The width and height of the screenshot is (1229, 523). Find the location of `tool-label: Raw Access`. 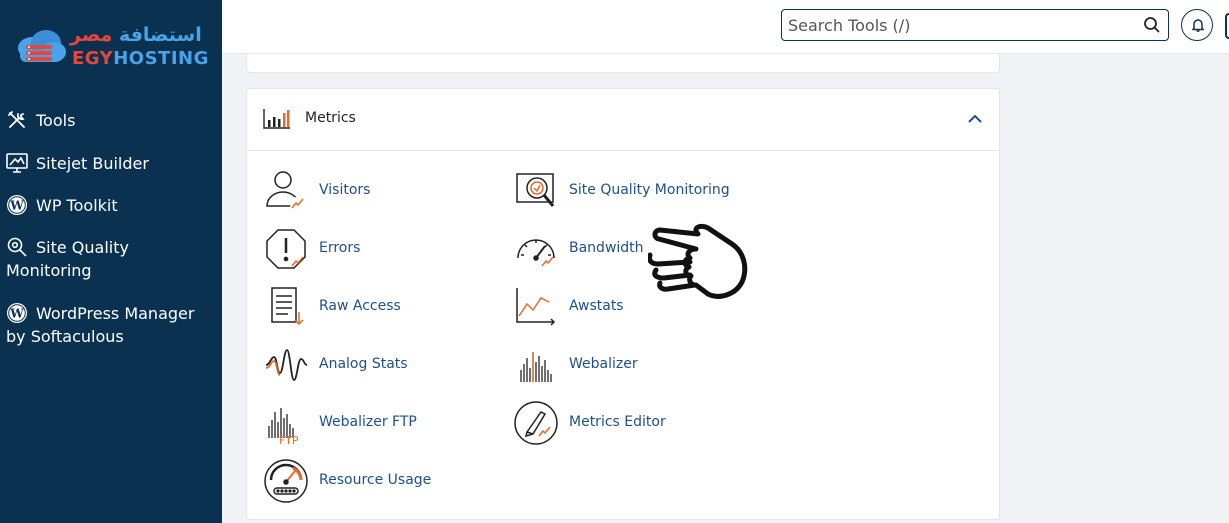

tool-label: Raw Access is located at coordinates (360, 306).